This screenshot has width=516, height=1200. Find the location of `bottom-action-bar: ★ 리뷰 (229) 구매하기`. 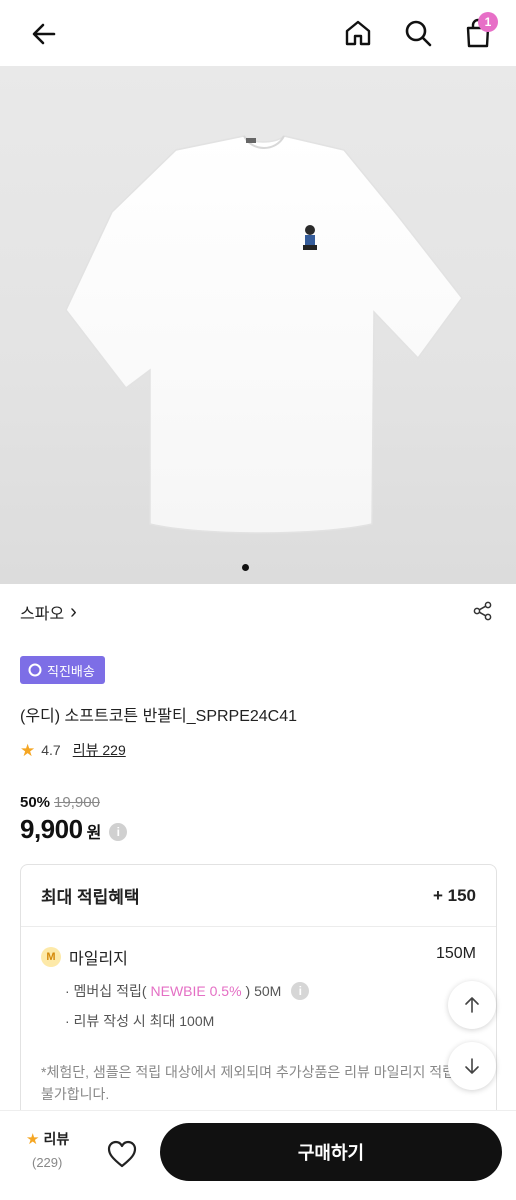

bottom-action-bar: ★ 리뷰 (229) 구매하기 is located at coordinates (258, 1155).